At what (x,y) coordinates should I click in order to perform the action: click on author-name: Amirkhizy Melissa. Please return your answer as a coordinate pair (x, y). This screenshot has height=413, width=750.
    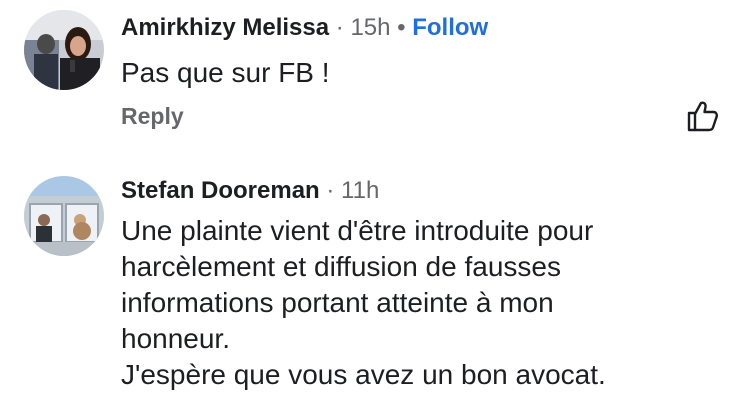
    Looking at the image, I should click on (225, 27).